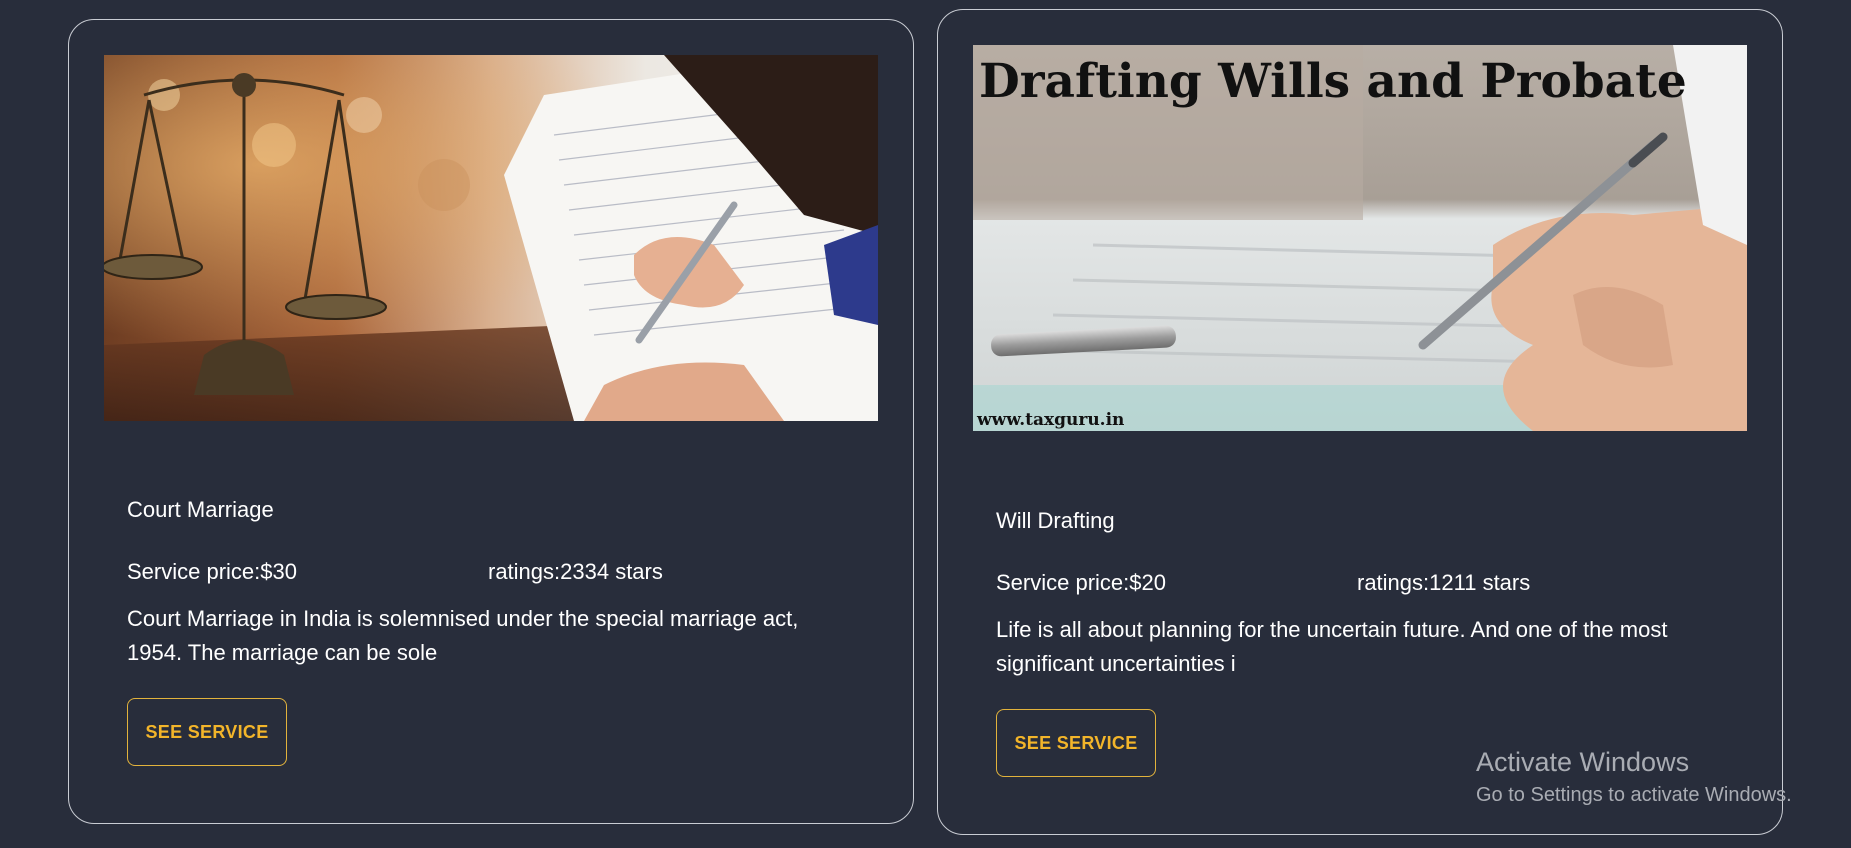 The width and height of the screenshot is (1851, 848). Describe the element at coordinates (575, 571) in the screenshot. I see `service-rating: ratings:2334 stars` at that location.